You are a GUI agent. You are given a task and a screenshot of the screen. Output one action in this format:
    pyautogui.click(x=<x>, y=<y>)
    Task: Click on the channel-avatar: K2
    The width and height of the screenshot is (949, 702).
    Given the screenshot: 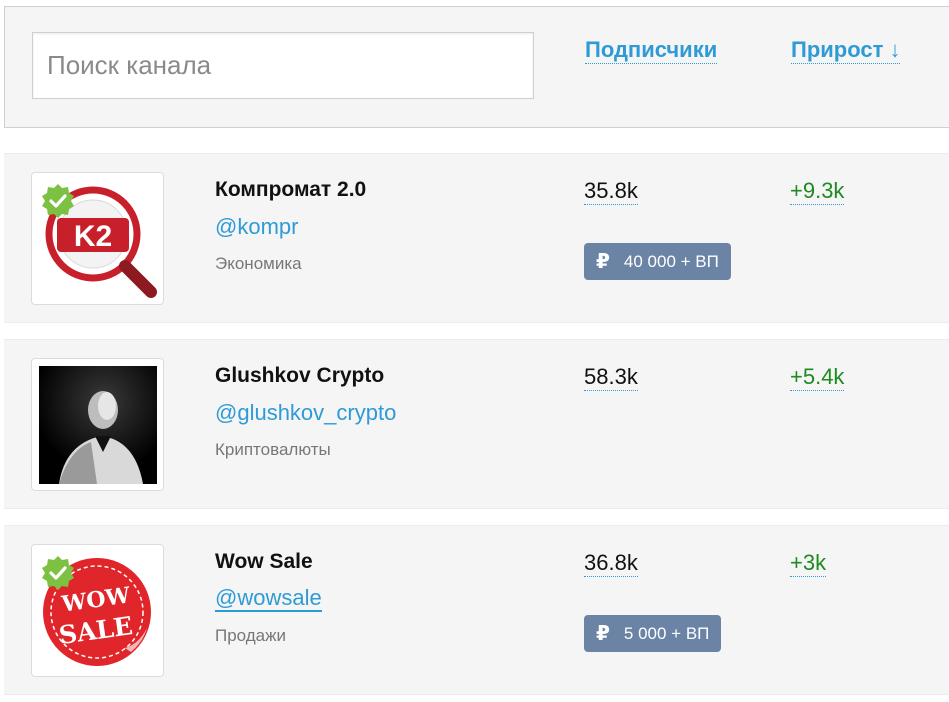 What is the action you would take?
    pyautogui.click(x=97, y=238)
    